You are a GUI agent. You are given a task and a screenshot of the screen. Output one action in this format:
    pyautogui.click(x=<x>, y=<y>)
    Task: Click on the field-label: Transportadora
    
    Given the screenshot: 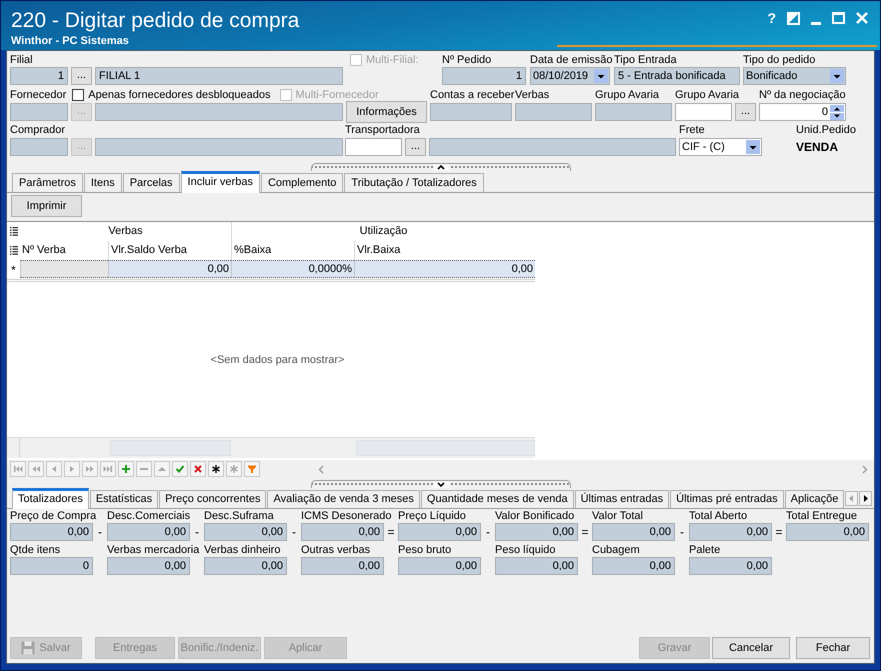 What is the action you would take?
    pyautogui.click(x=382, y=130)
    